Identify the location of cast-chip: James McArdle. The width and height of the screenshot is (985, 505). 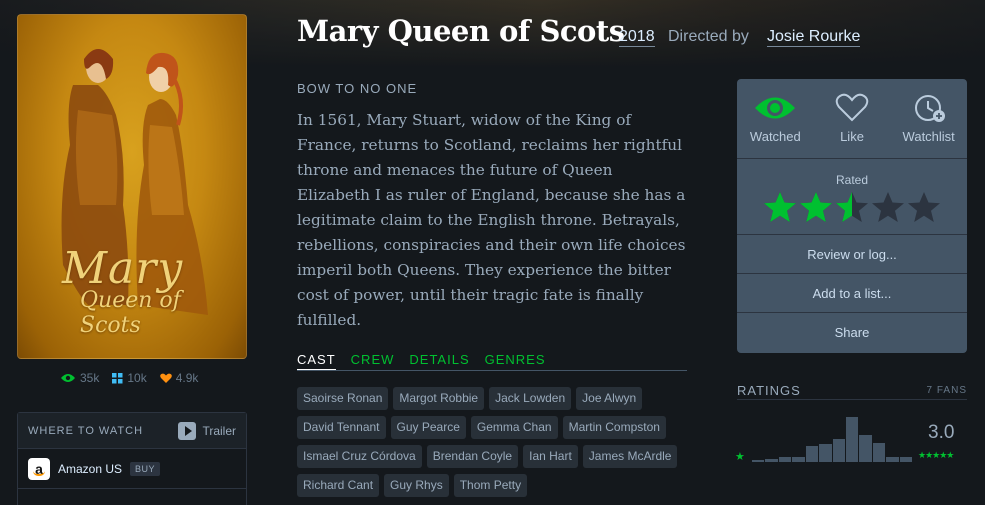
(630, 456).